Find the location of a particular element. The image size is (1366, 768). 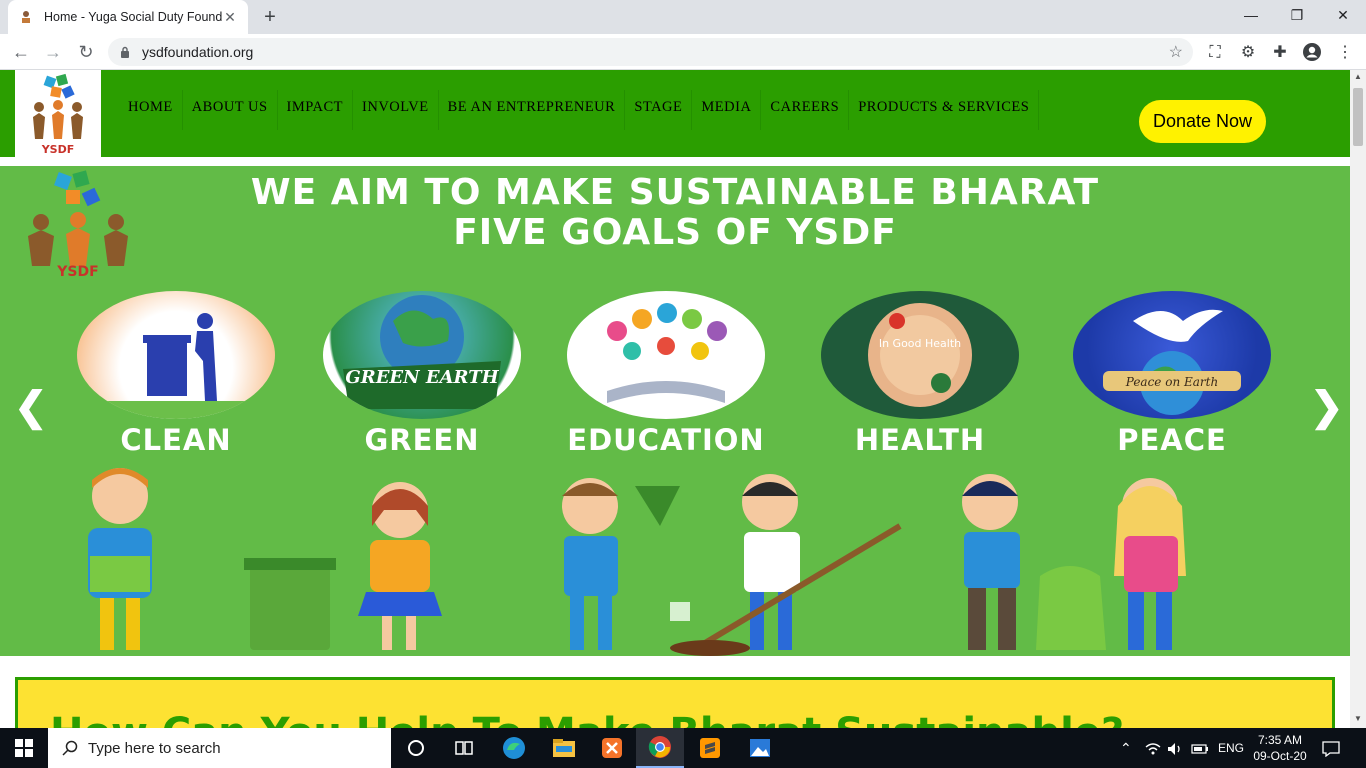

goal-label: HEALTH is located at coordinates (920, 440).